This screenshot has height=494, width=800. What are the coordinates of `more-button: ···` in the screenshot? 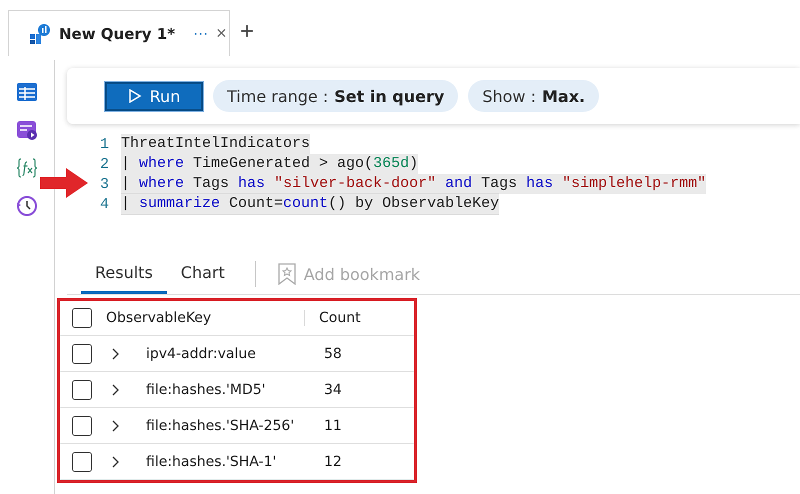 It's located at (200, 33).